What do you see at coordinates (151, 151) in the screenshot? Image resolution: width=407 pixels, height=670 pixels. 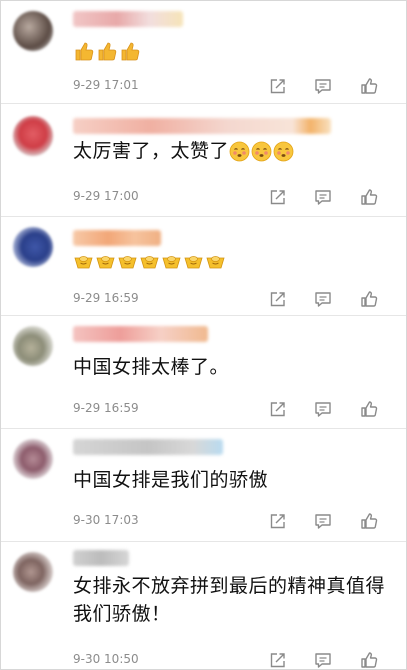 I see `comment-text: 太厉害了，太赞了` at bounding box center [151, 151].